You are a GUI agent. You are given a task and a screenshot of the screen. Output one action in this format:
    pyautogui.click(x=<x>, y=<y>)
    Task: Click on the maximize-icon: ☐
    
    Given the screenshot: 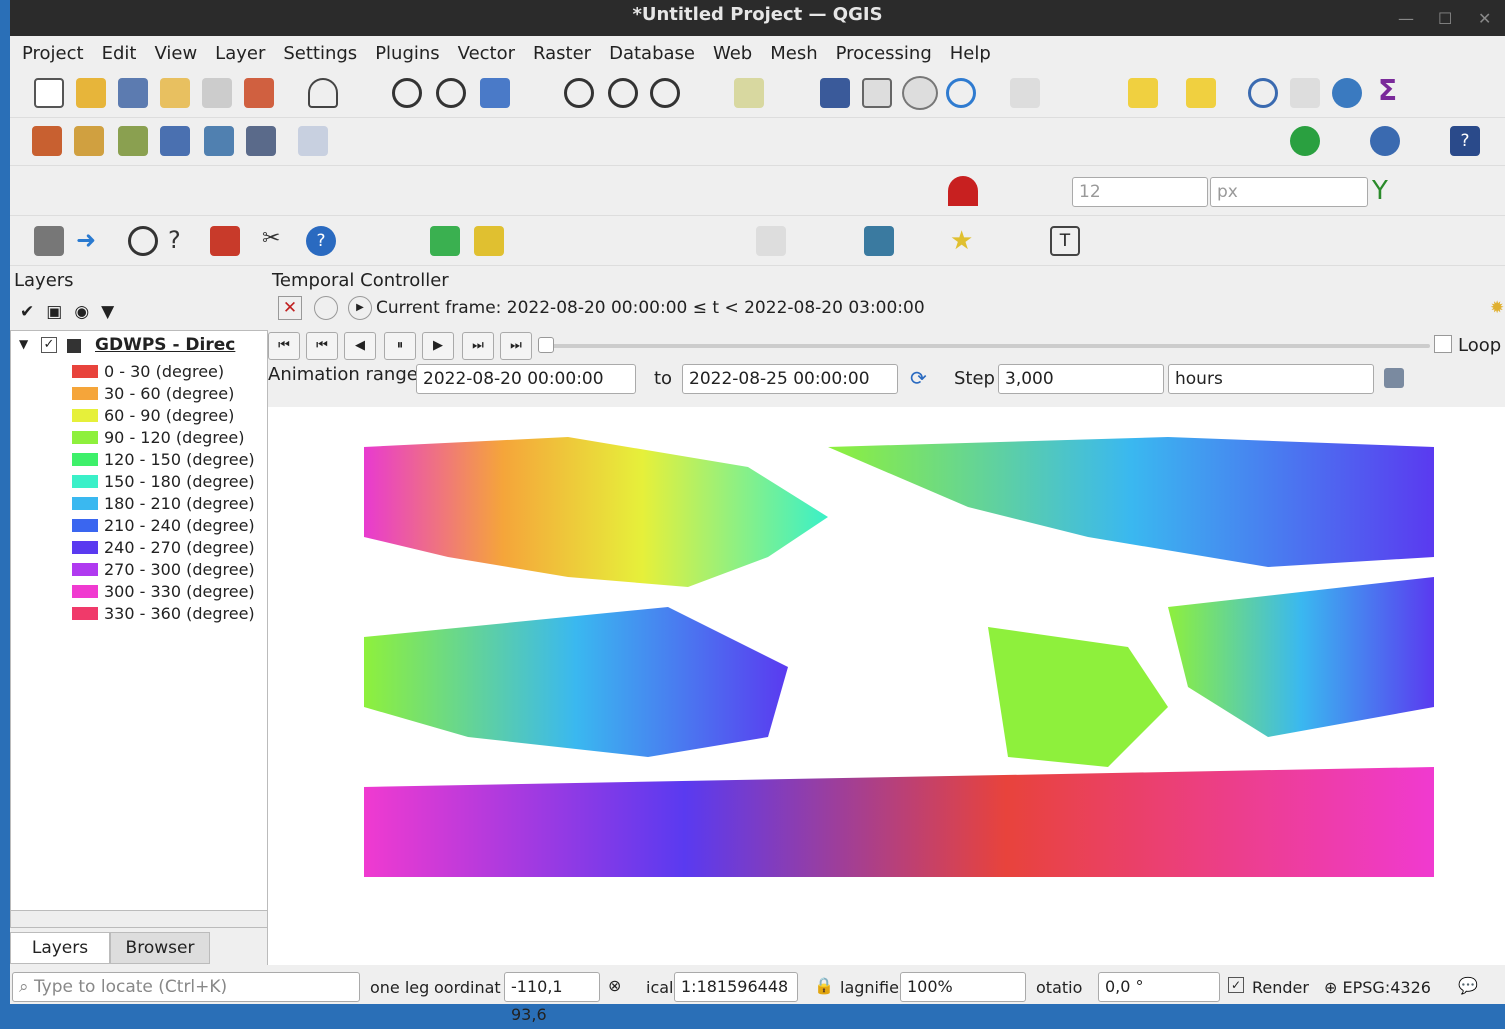 What is the action you would take?
    pyautogui.click(x=1445, y=19)
    